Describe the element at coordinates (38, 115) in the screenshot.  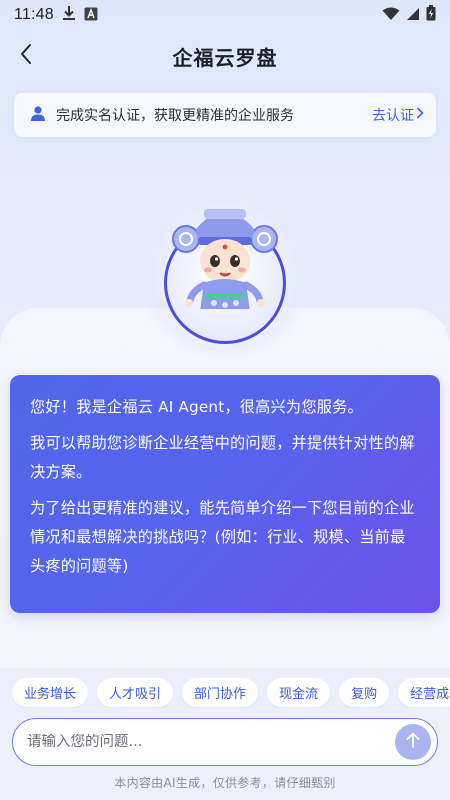
I see `user-icon` at that location.